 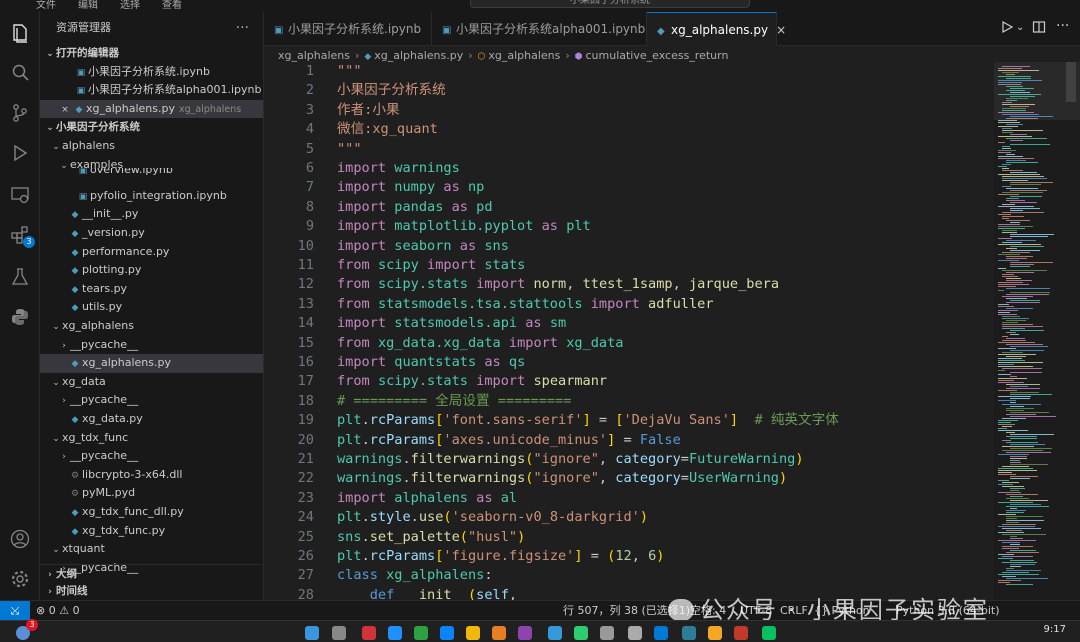 What do you see at coordinates (151, 289) in the screenshot?
I see `tree-item: ◆ tears.py` at bounding box center [151, 289].